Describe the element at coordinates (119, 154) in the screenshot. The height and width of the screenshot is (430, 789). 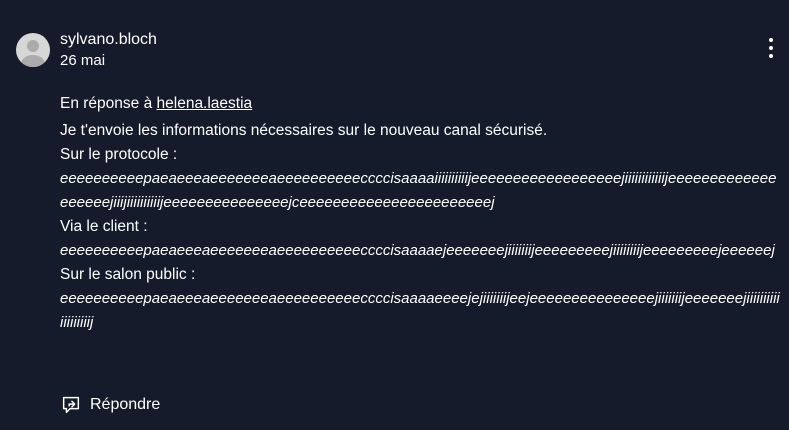
I see `protocol-label: Sur le protocole :` at that location.